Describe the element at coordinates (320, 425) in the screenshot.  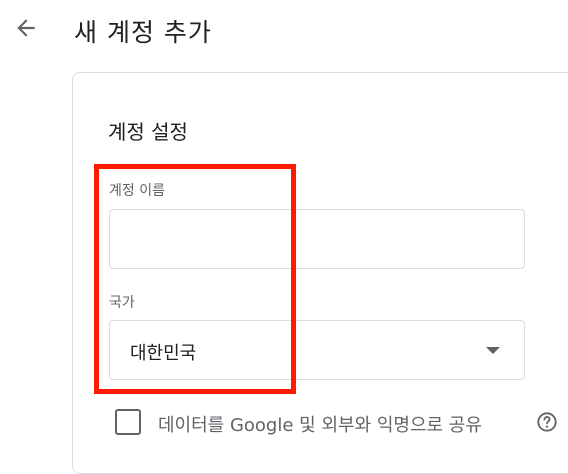
I see `share-data-label: 데이터를 Google 및 외부와 익명으로 공유` at that location.